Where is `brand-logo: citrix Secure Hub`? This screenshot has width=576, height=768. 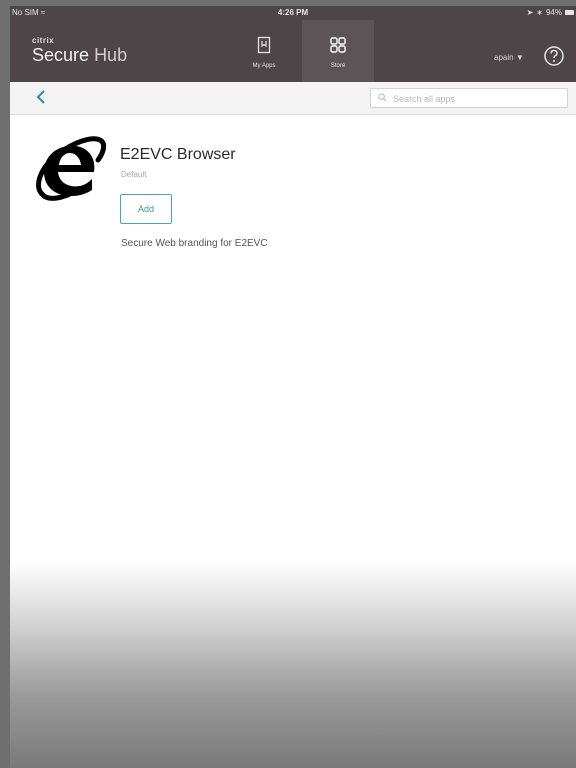
brand-logo: citrix Secure Hub is located at coordinates (79, 50).